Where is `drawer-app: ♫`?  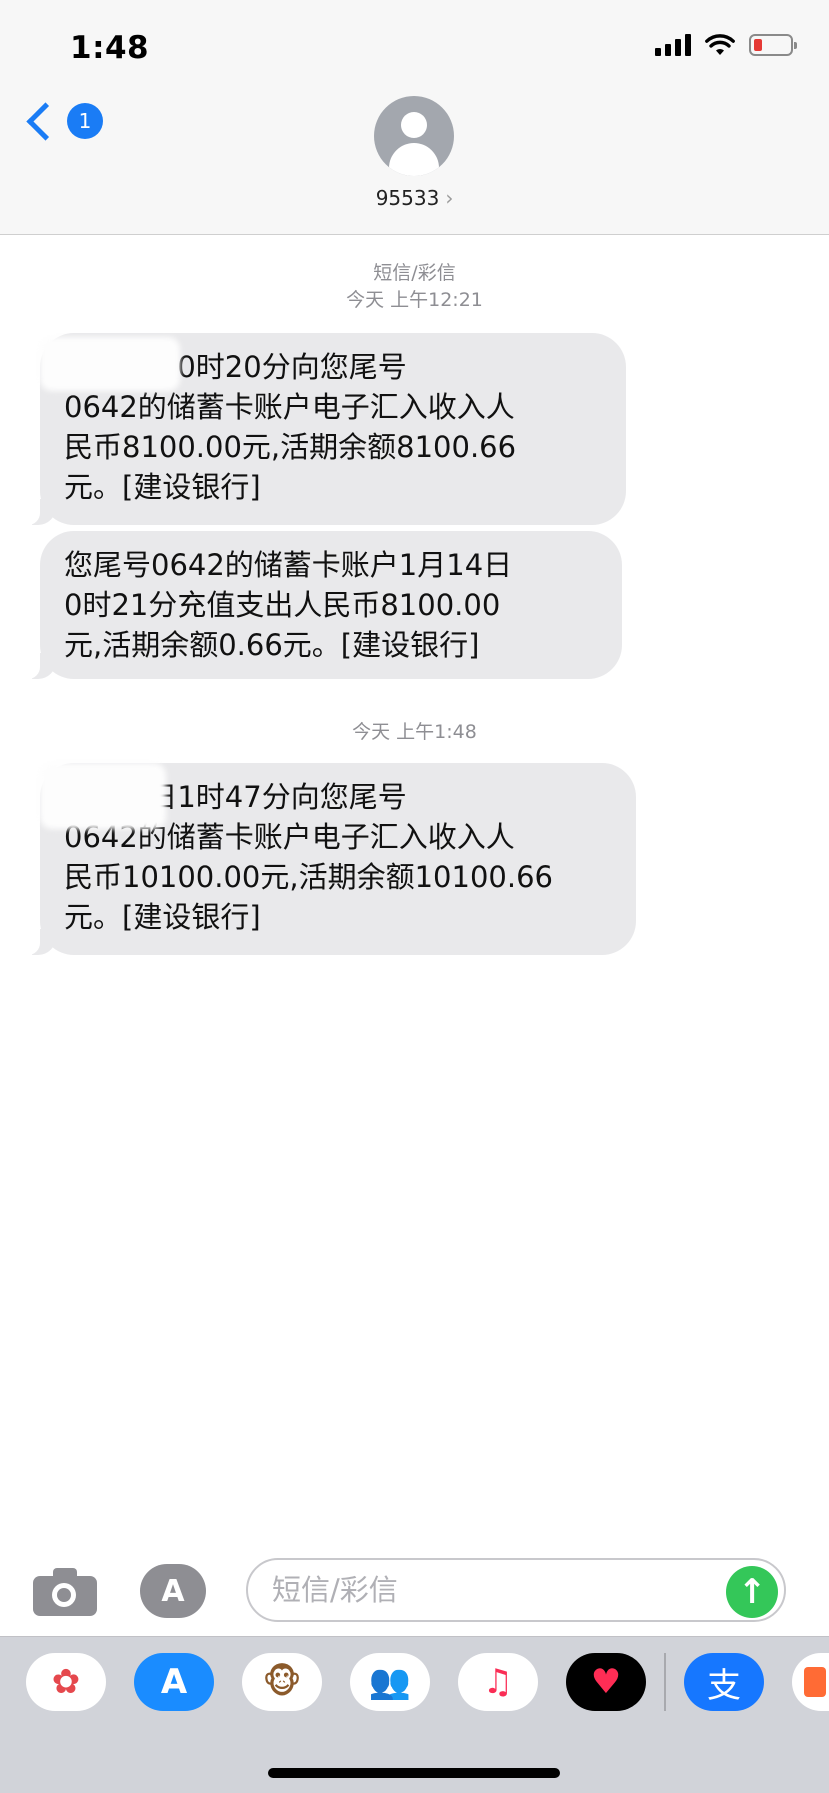 drawer-app: ♫ is located at coordinates (498, 1682).